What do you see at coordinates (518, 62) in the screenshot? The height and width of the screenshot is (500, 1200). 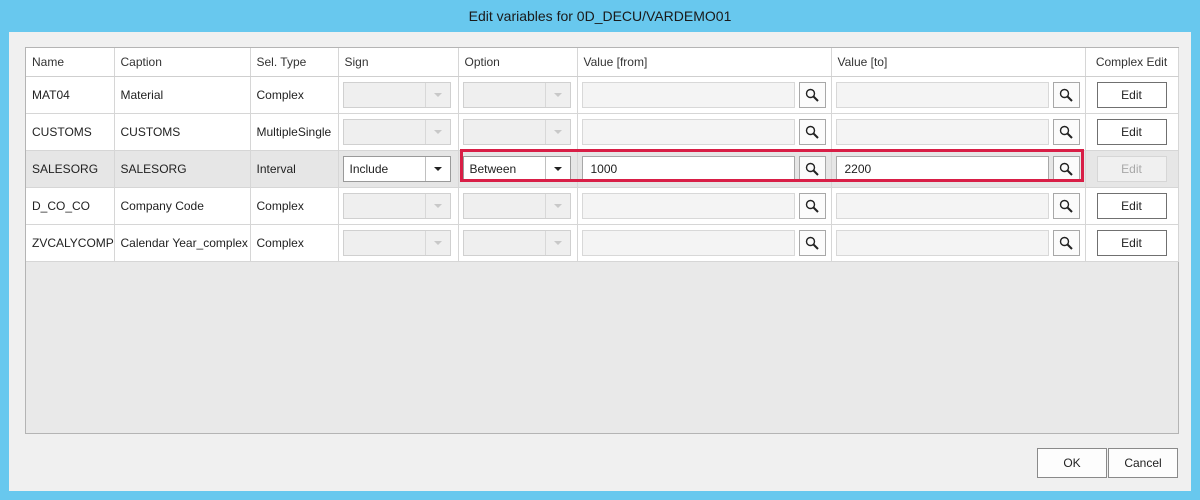 I see `col-header-option: Option` at bounding box center [518, 62].